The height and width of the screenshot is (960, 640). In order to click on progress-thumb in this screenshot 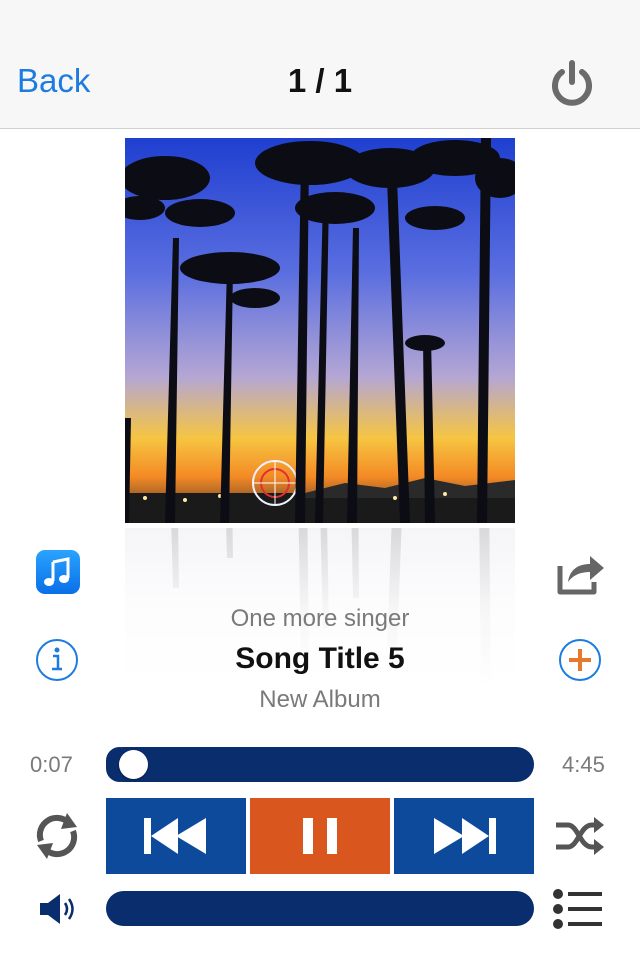, I will do `click(133, 764)`.